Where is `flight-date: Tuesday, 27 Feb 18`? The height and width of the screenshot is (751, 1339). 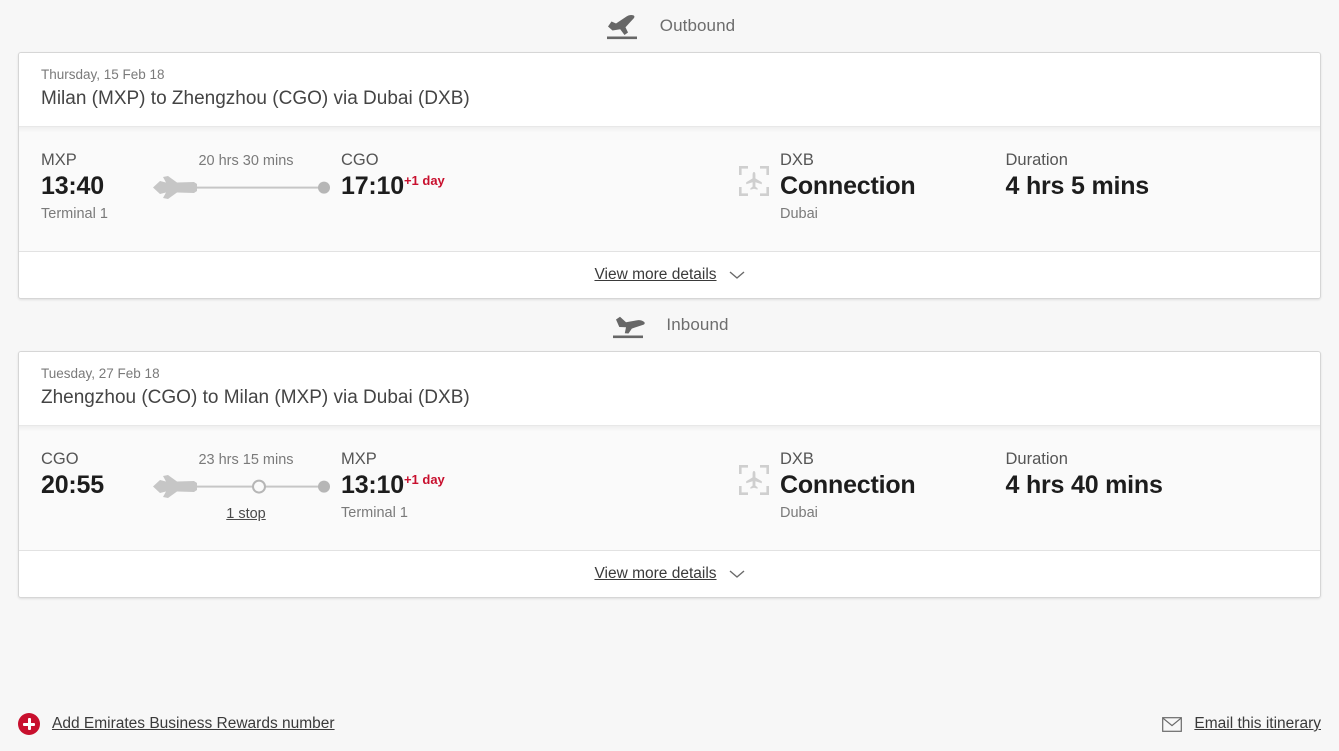
flight-date: Tuesday, 27 Feb 18 is located at coordinates (100, 373).